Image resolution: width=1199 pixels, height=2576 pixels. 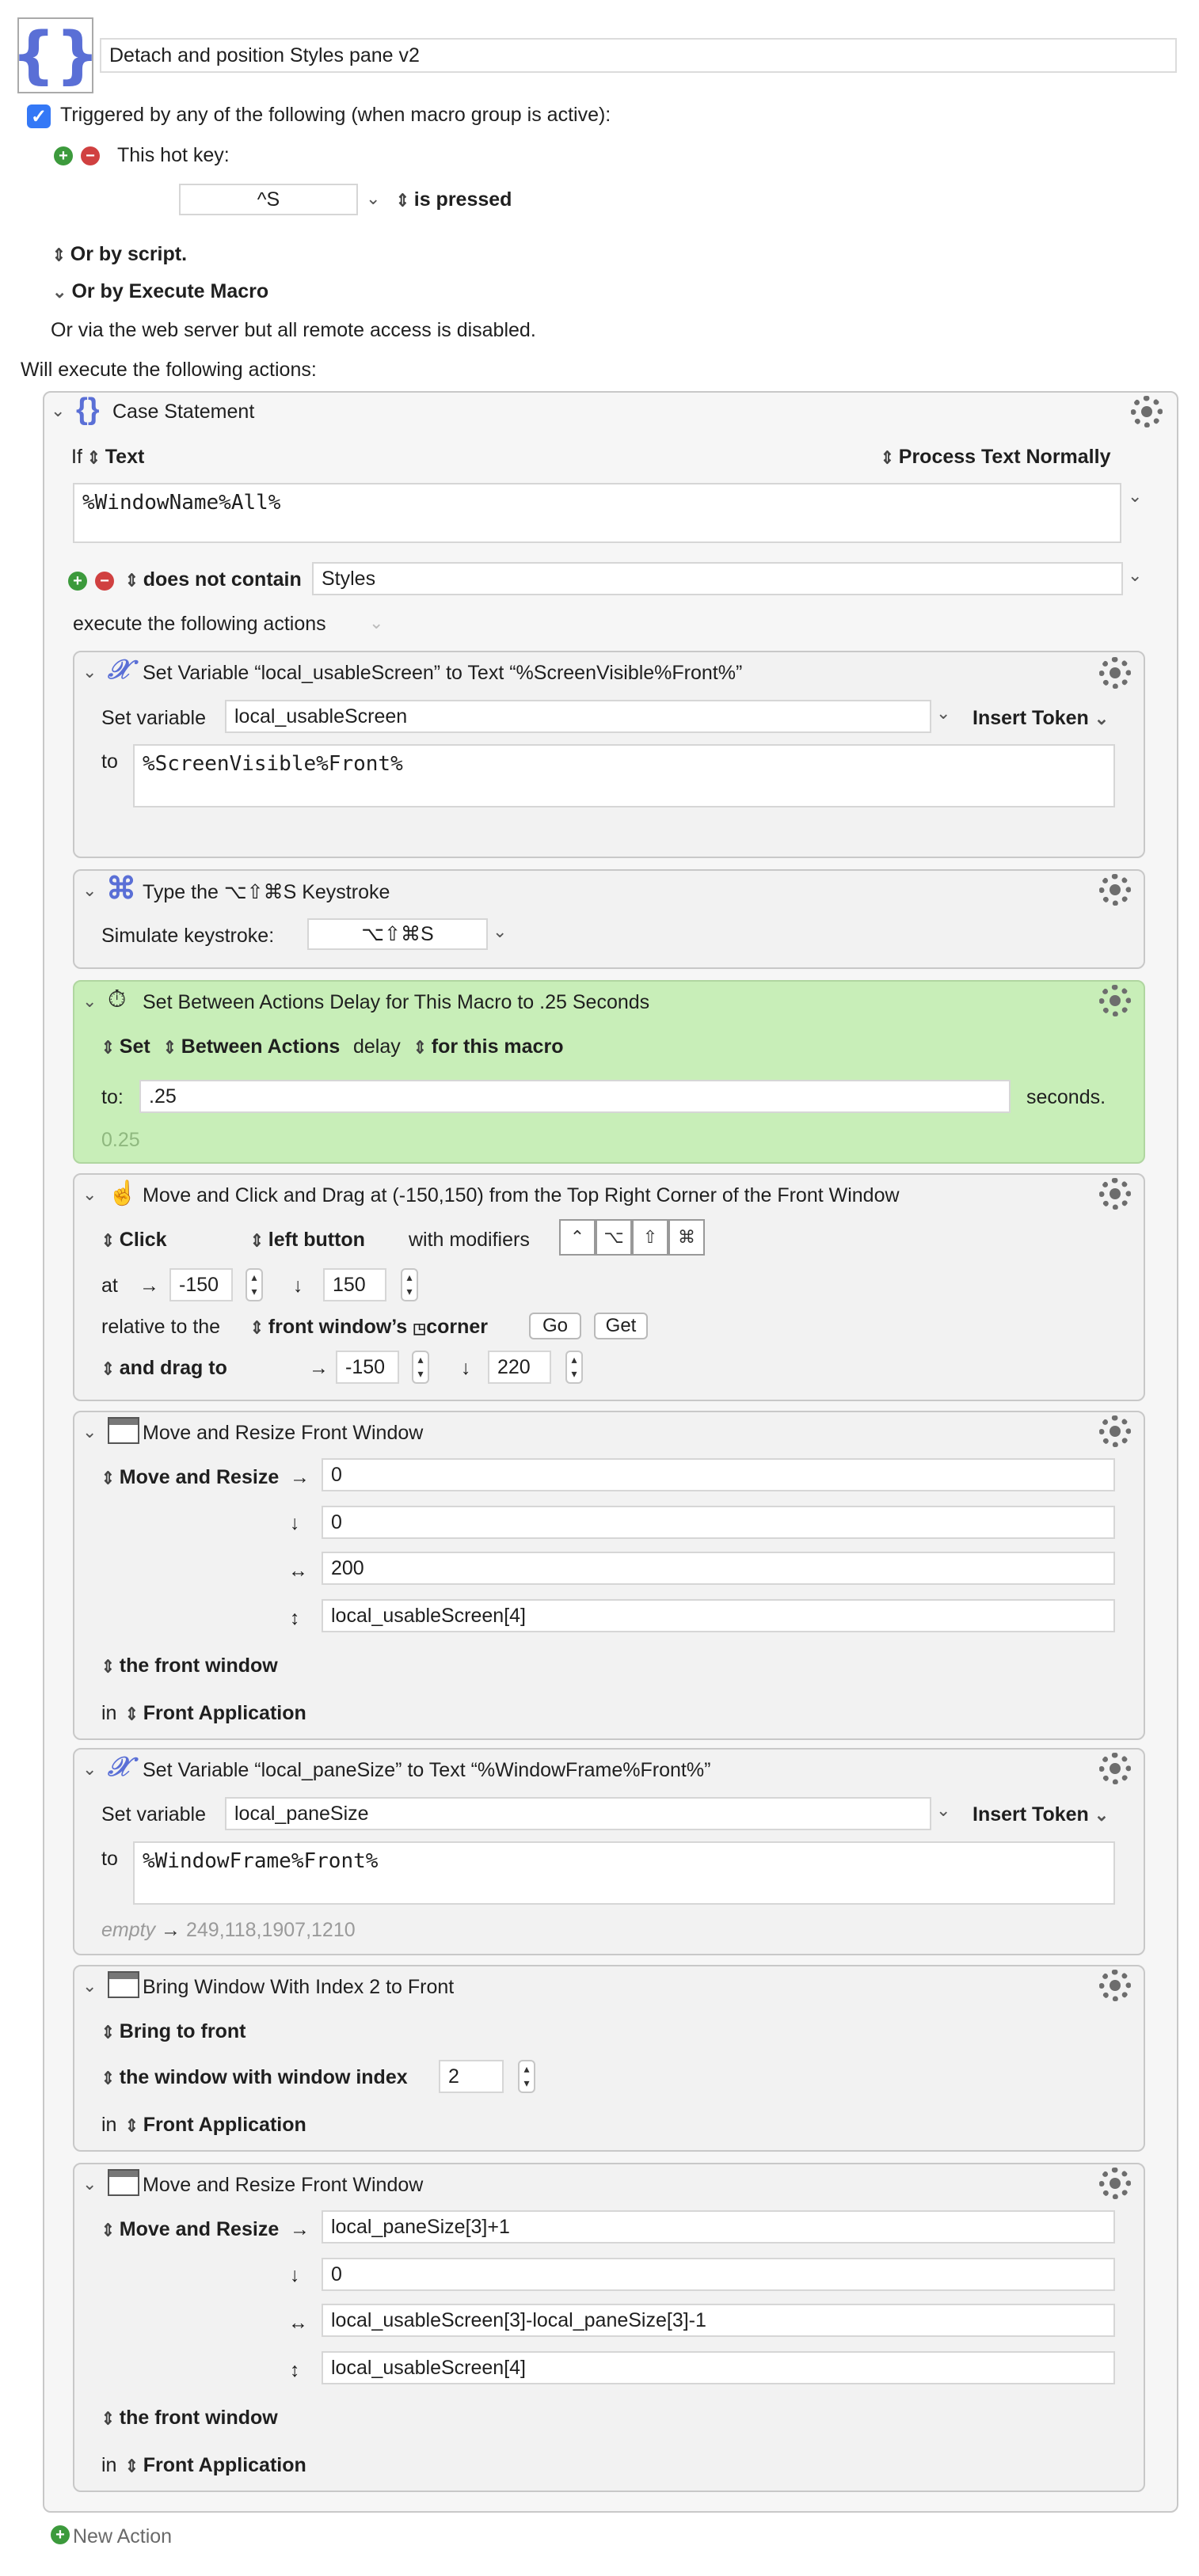 I want to click on macro-icon: {}, so click(x=56, y=55).